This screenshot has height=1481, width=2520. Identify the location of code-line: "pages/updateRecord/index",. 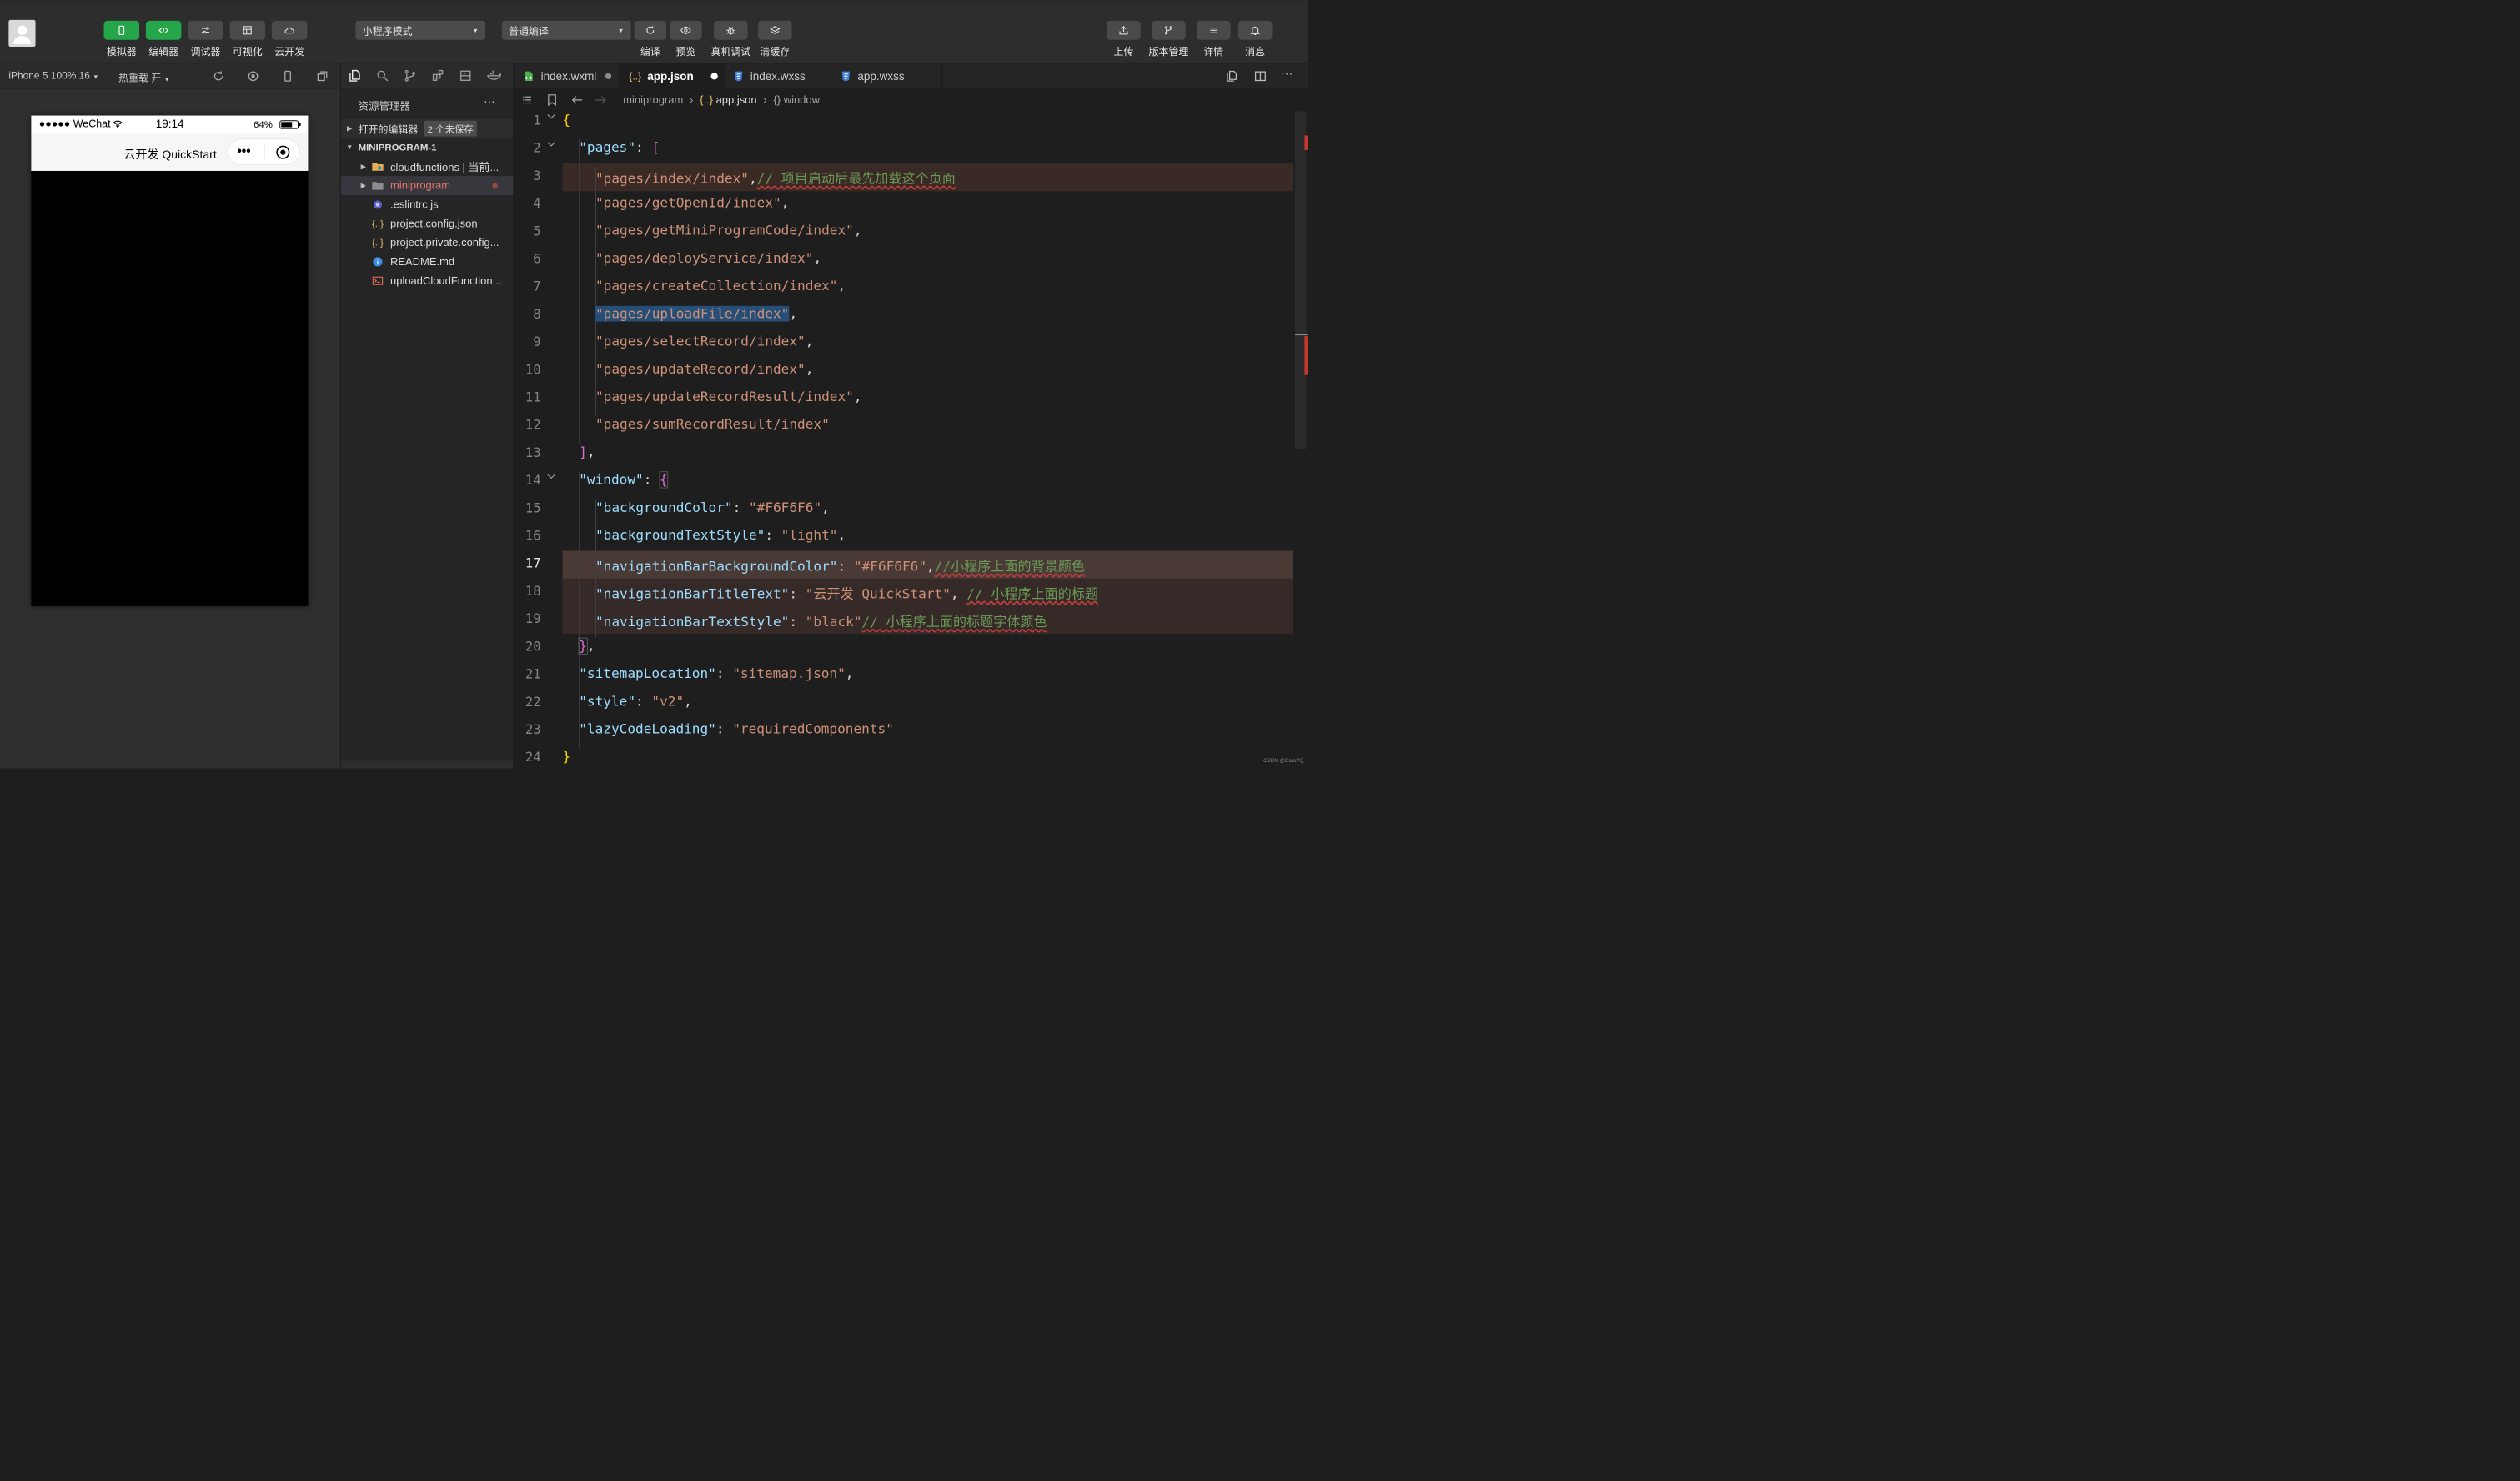
(704, 369).